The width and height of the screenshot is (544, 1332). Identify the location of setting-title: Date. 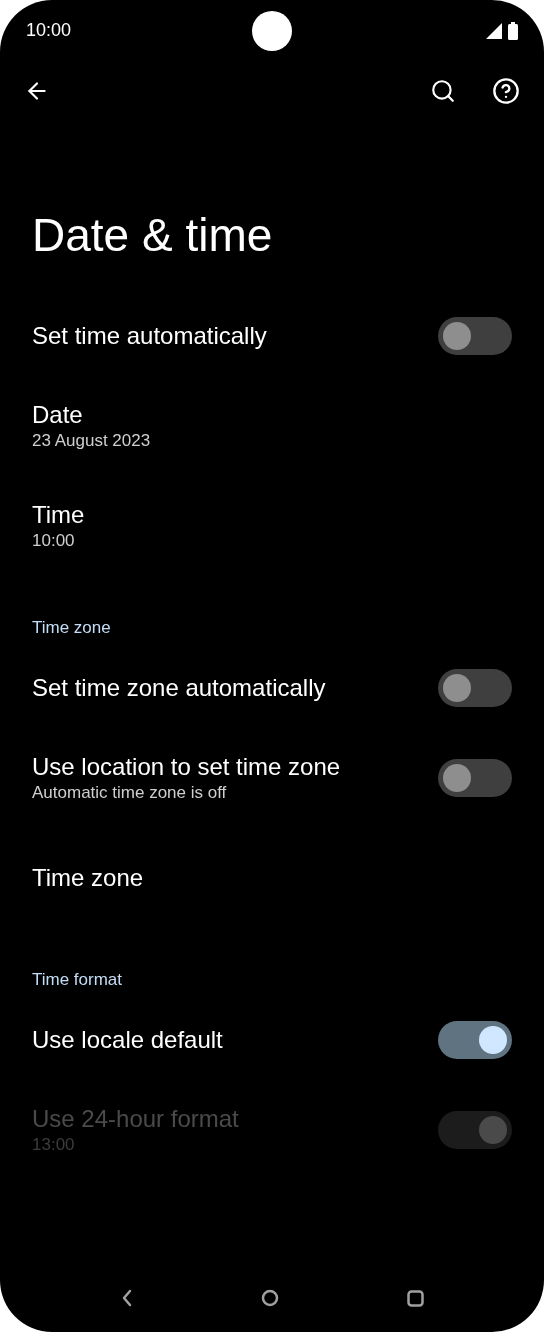
(58, 415).